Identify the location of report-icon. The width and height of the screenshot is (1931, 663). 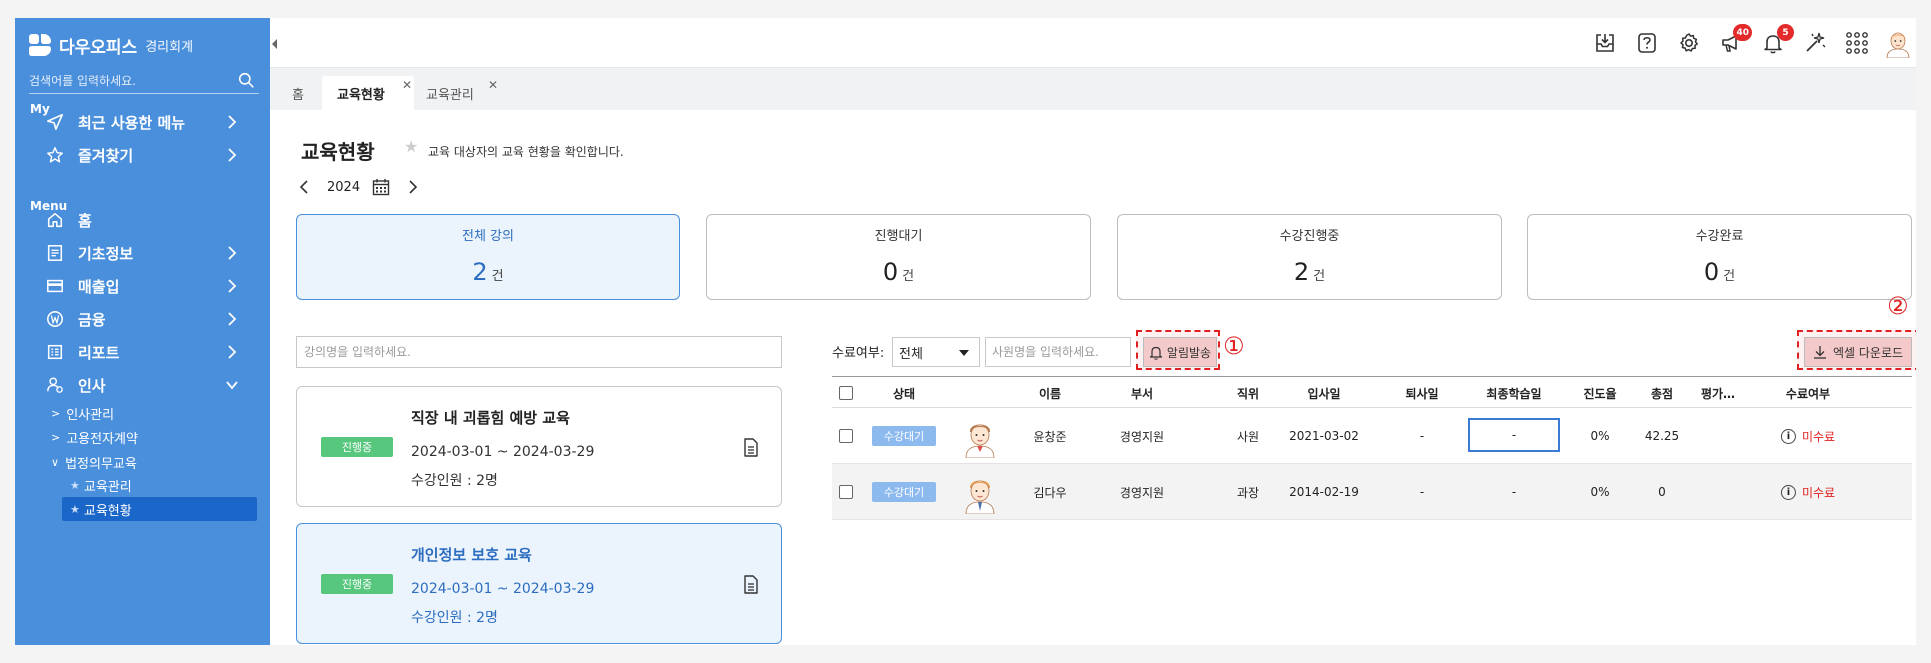
(55, 352).